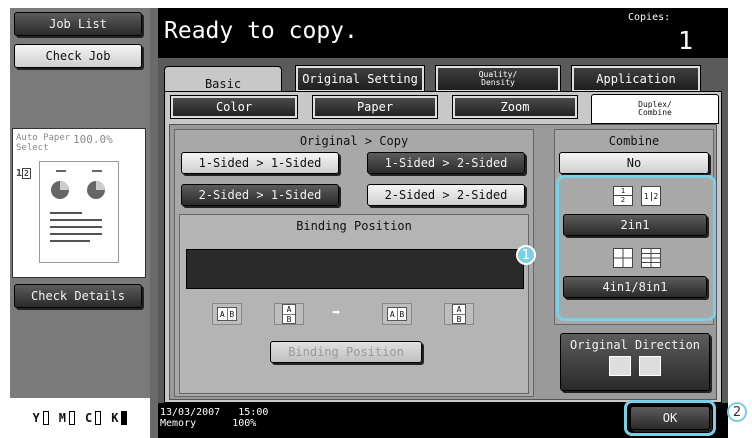 The height and width of the screenshot is (438, 752). I want to click on one-sided-to-one-sided-button: 1-Sided > 1-Sided, so click(260, 163).